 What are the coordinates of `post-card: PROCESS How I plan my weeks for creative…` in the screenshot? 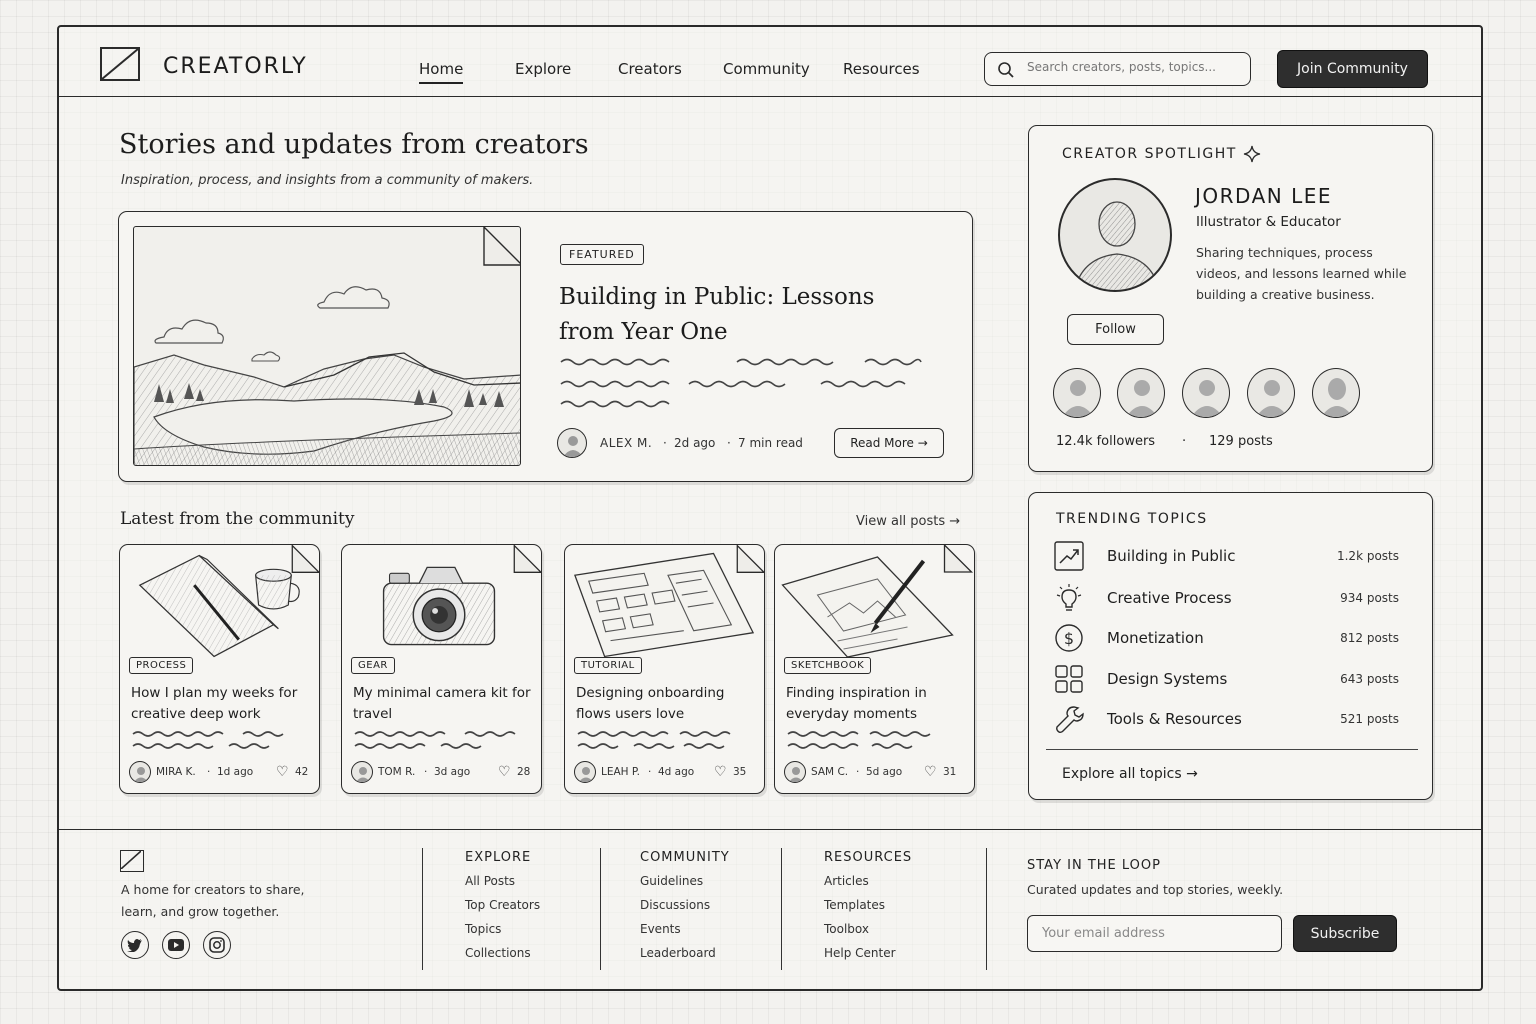 It's located at (219, 669).